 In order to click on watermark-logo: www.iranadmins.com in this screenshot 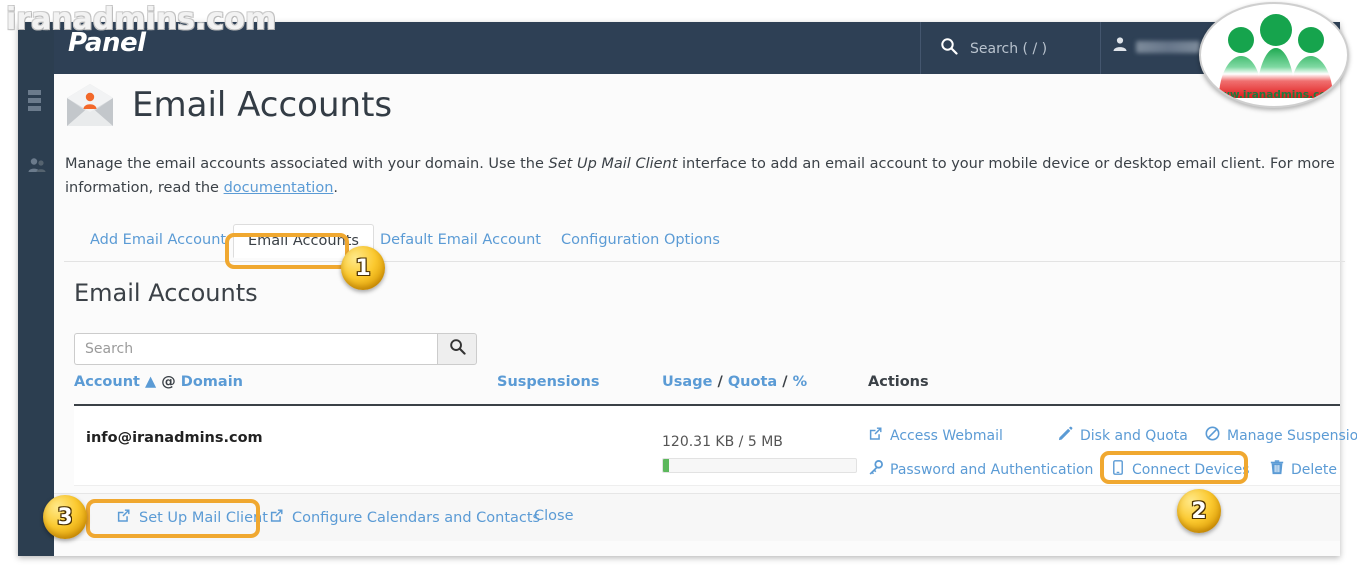, I will do `click(1274, 55)`.